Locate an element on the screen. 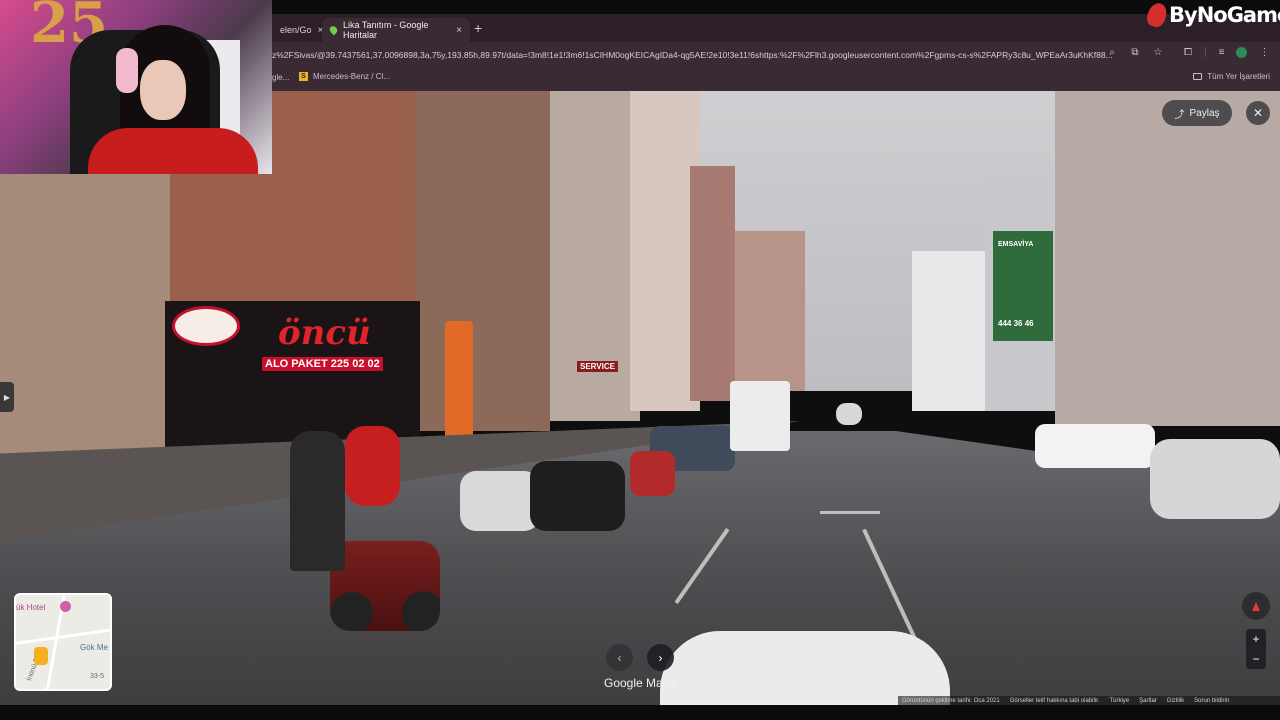 This screenshot has height=720, width=1280. profile-avatar is located at coordinates (1242, 52).